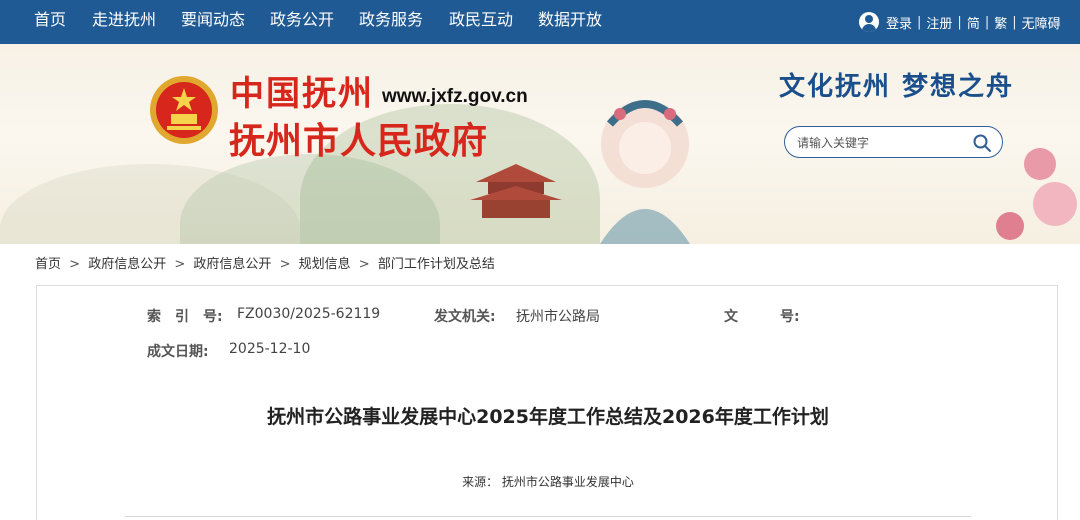 The height and width of the screenshot is (520, 1080). Describe the element at coordinates (391, 22) in the screenshot. I see `nav-item-gov-service: 政务服务` at that location.